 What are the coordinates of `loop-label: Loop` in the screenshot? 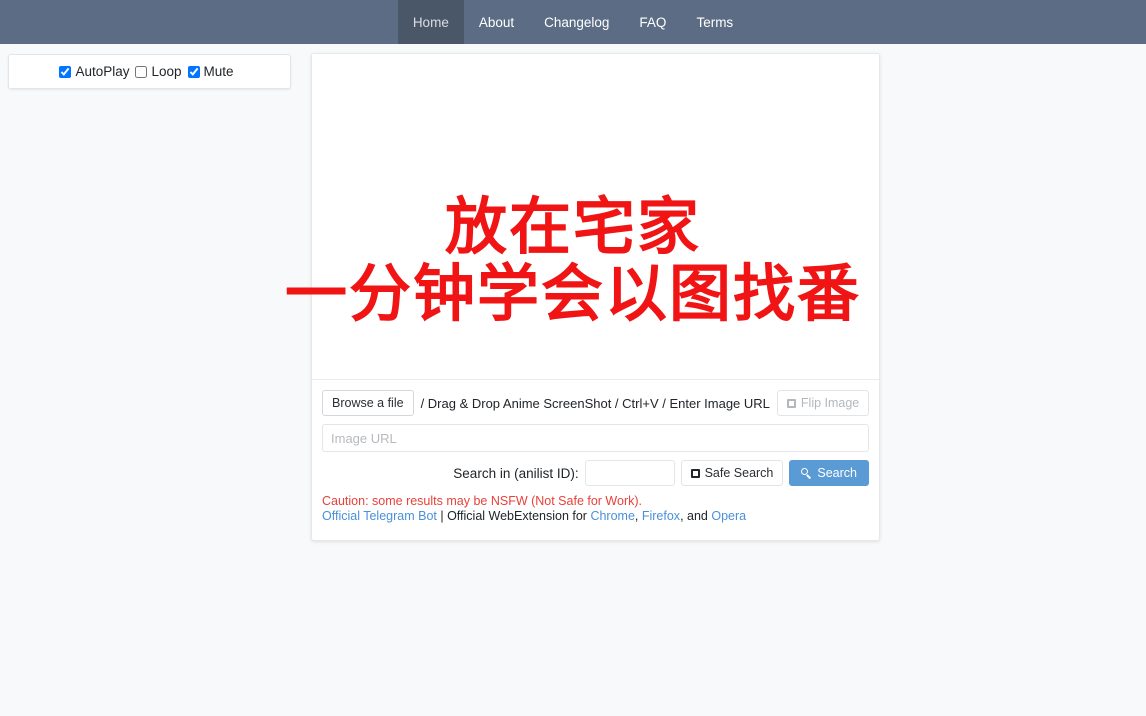 It's located at (166, 71).